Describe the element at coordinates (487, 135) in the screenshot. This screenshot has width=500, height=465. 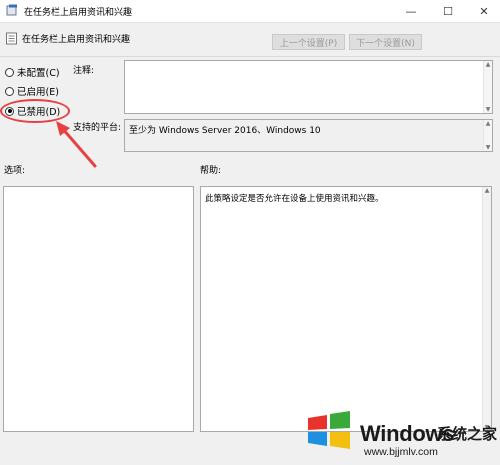
I see `platform-scrollbar: ▲ ▼` at that location.